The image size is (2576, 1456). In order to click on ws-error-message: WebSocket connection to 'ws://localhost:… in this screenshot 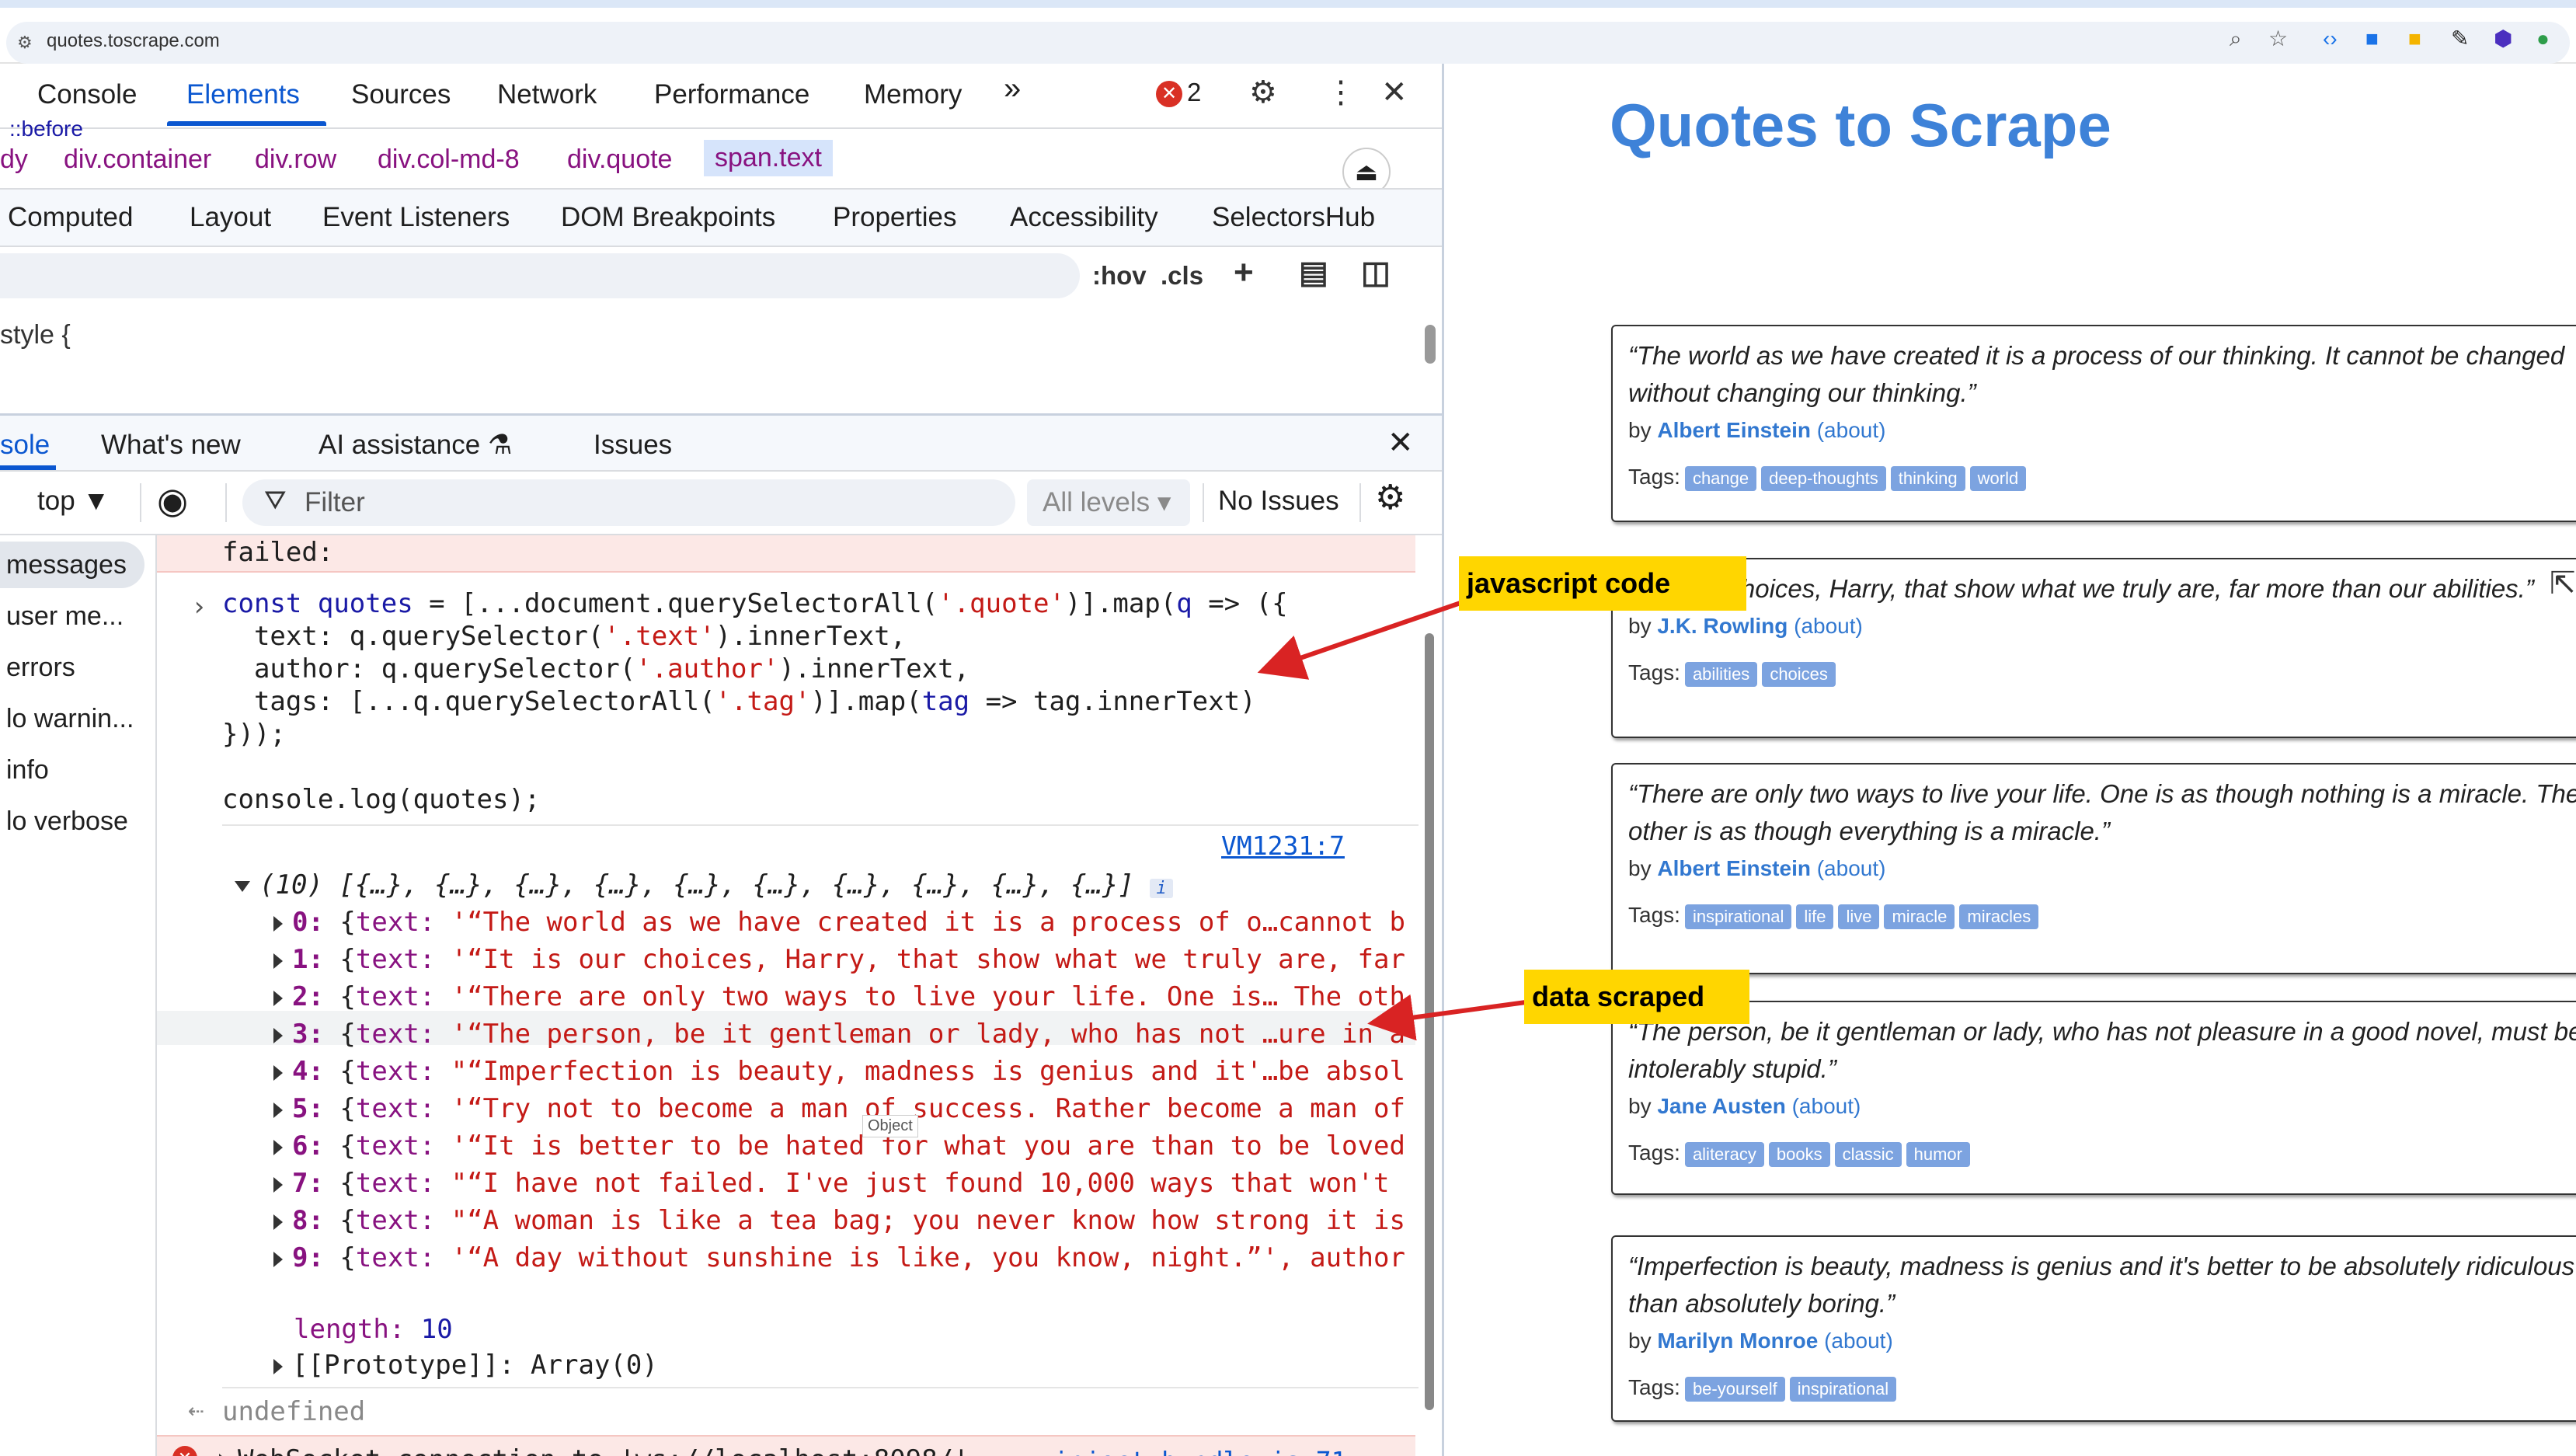, I will do `click(594, 1450)`.